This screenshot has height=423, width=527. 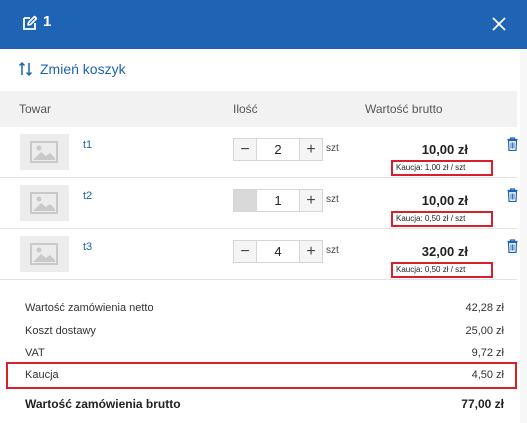 I want to click on quantity-input: 1, so click(x=278, y=200).